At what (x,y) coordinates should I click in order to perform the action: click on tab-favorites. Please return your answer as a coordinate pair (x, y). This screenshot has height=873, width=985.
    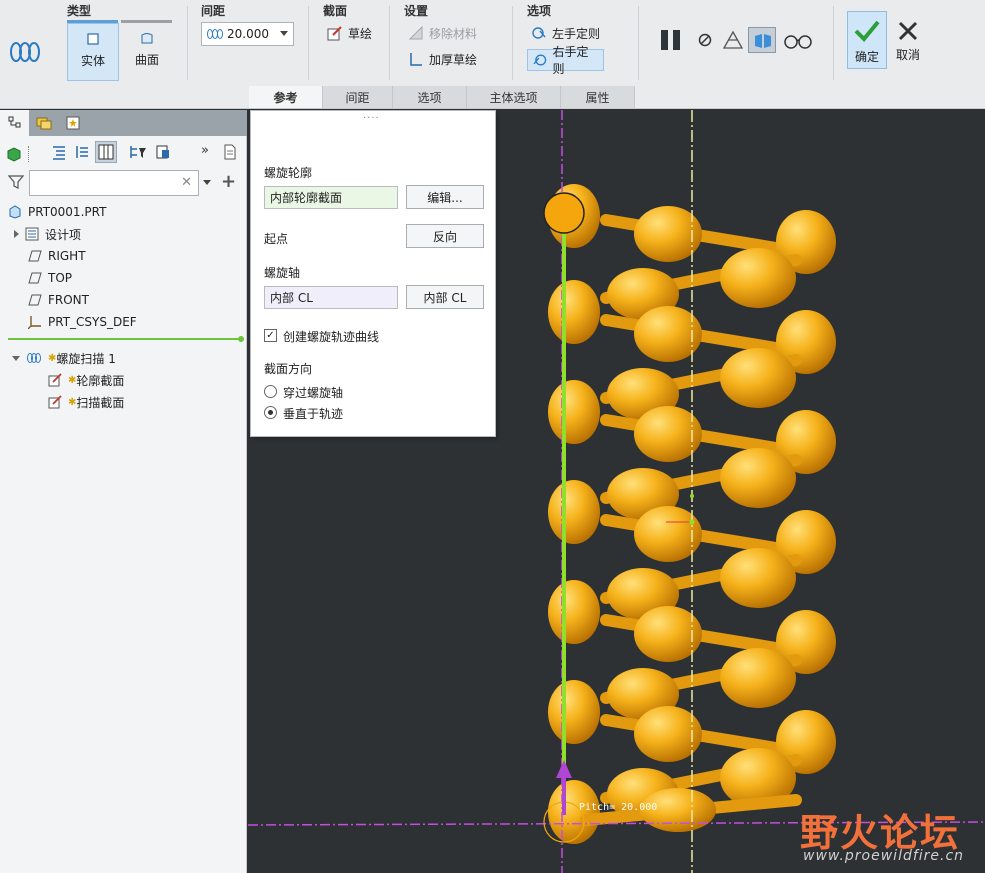
    Looking at the image, I should click on (72, 123).